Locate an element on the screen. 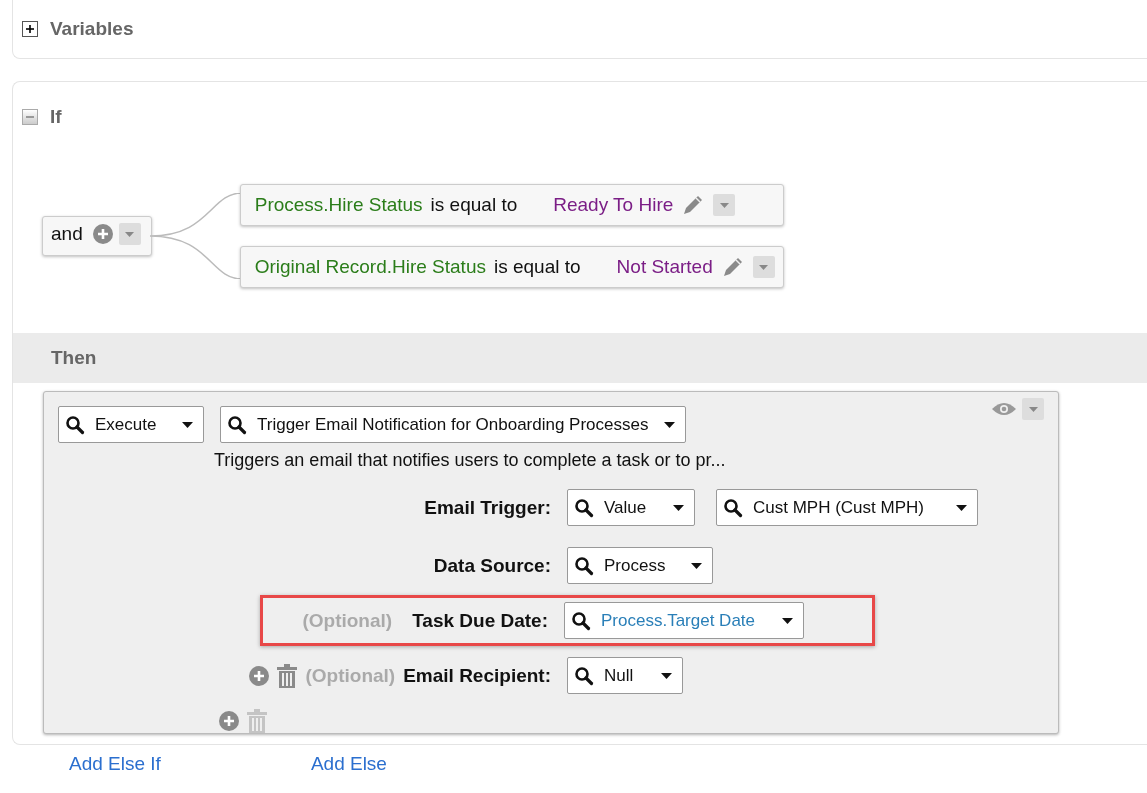 This screenshot has width=1147, height=793. operator-label: and is located at coordinates (67, 234).